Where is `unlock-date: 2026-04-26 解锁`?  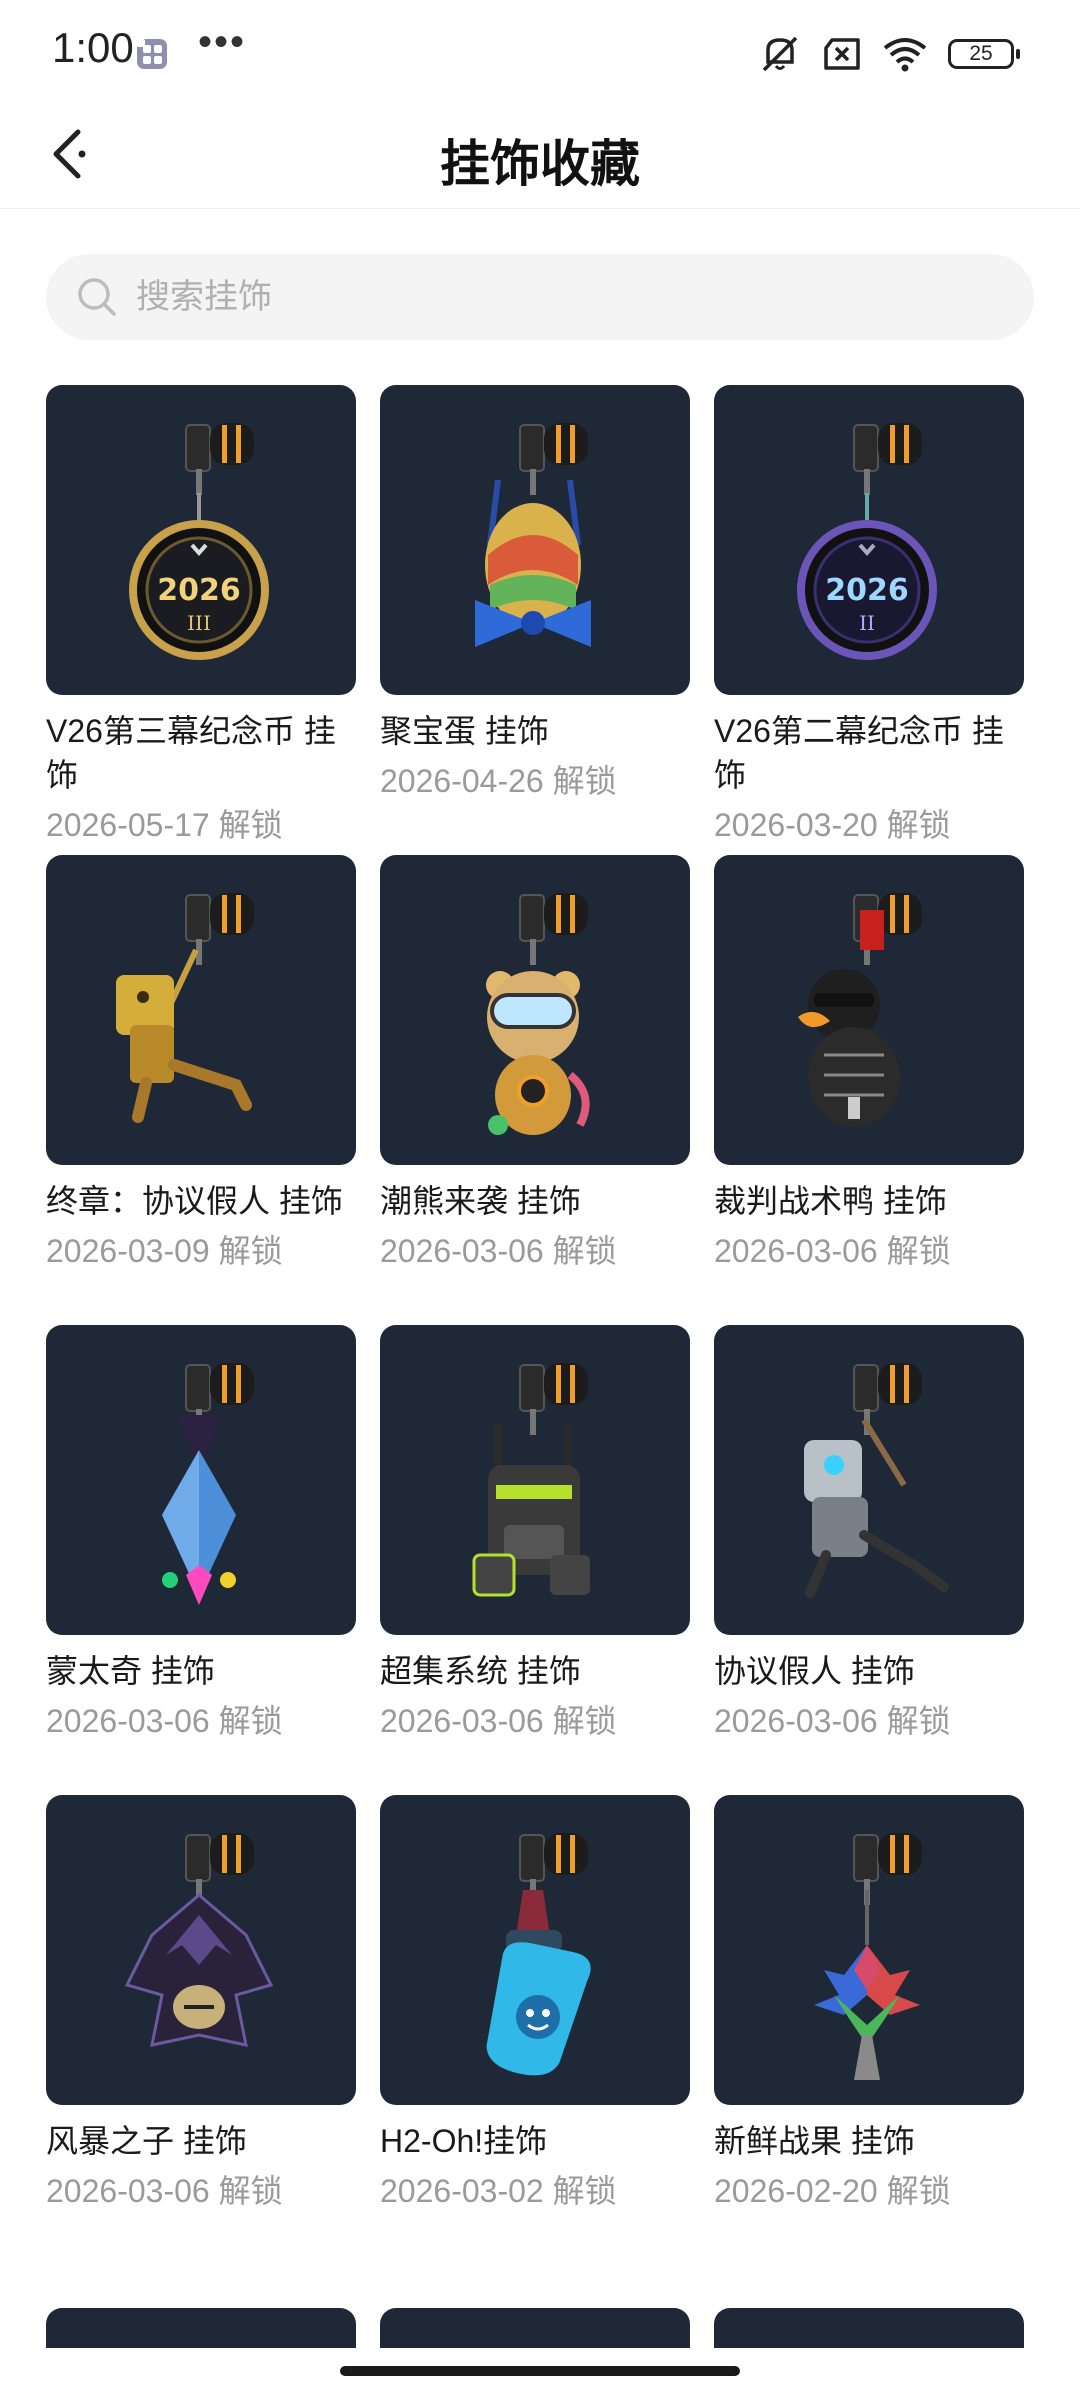 unlock-date: 2026-04-26 解锁 is located at coordinates (498, 781).